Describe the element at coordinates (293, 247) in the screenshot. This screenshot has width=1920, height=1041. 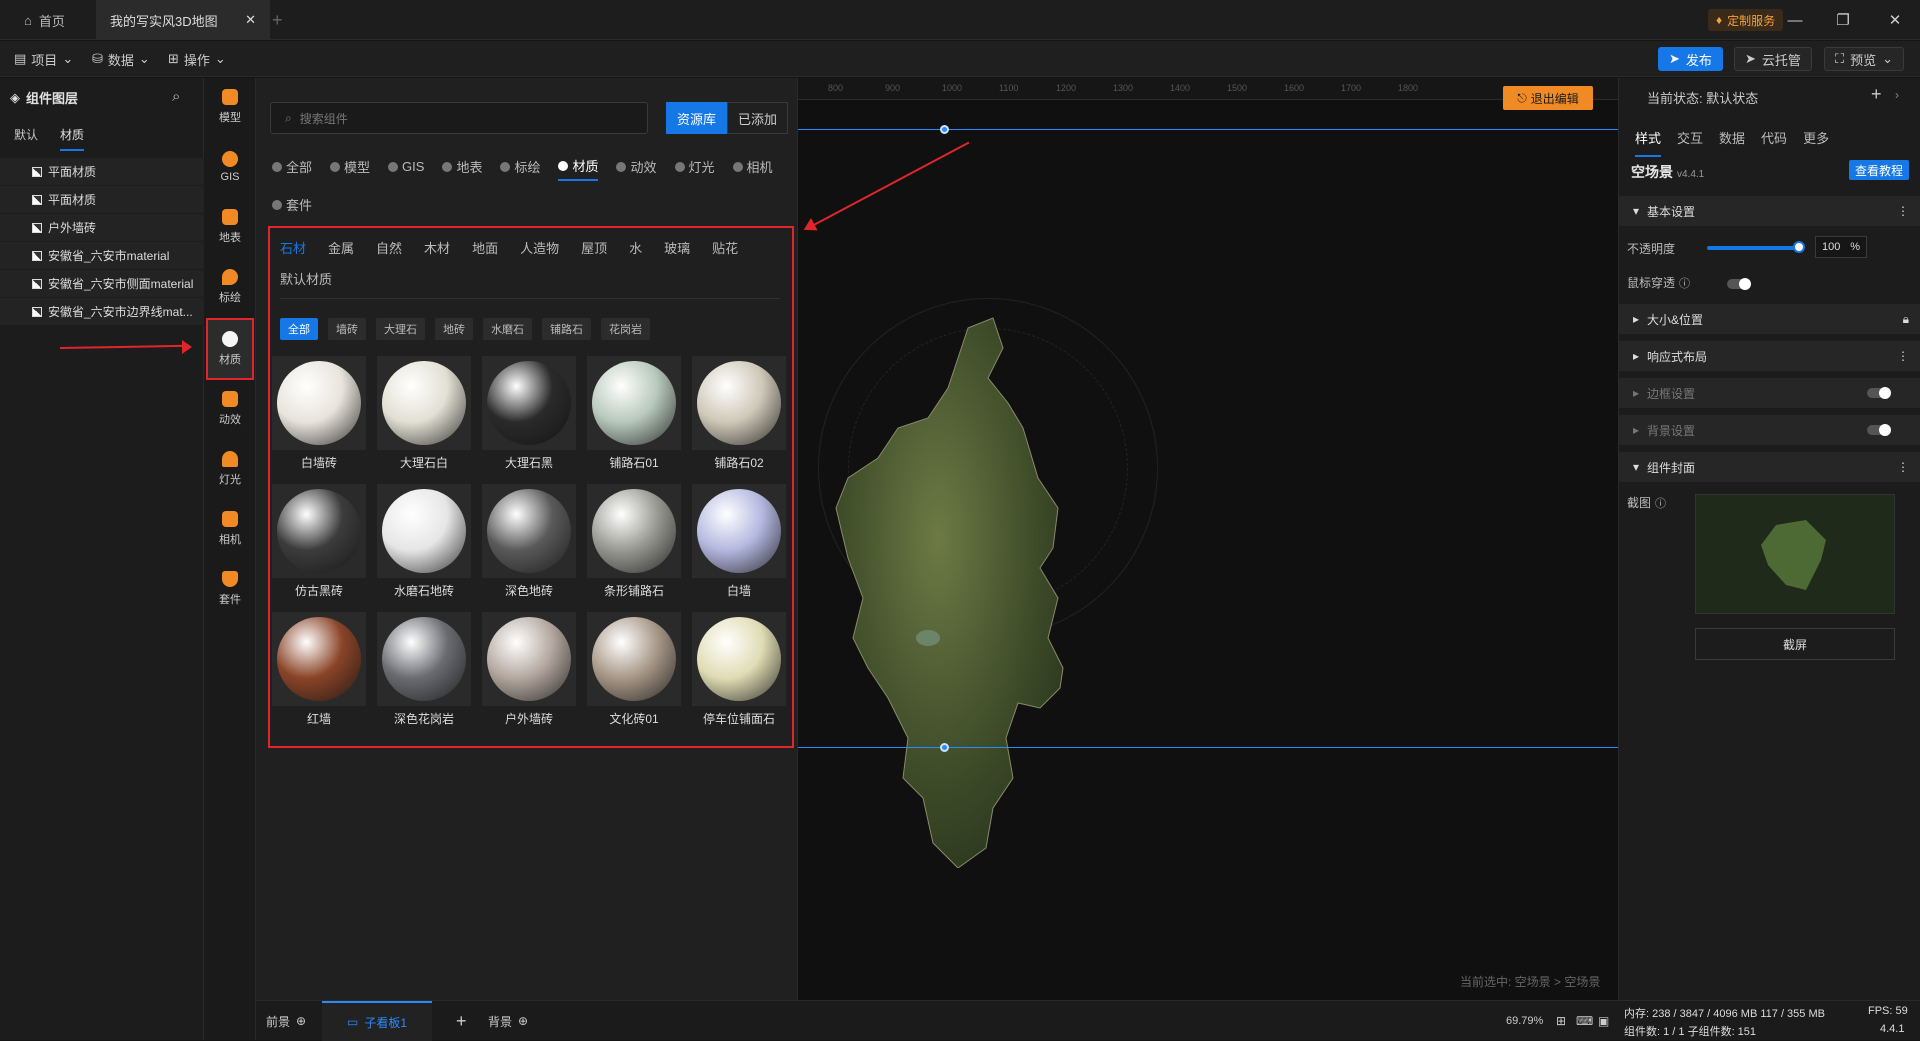
I see `subtab-stone: 石材` at that location.